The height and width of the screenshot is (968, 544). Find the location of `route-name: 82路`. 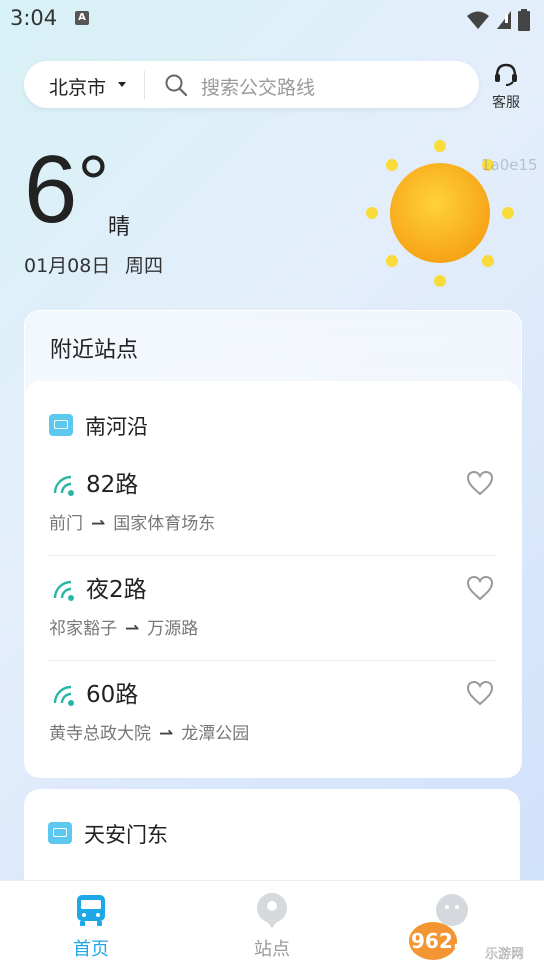

route-name: 82路 is located at coordinates (112, 485).